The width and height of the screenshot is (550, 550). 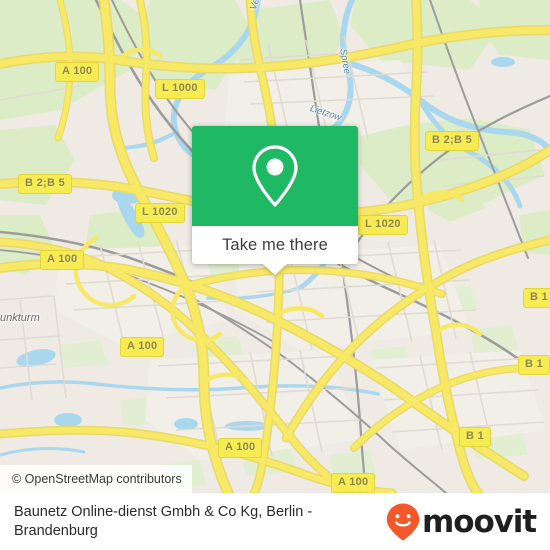 What do you see at coordinates (403, 521) in the screenshot?
I see `moovit-smiley-pin-icon` at bounding box center [403, 521].